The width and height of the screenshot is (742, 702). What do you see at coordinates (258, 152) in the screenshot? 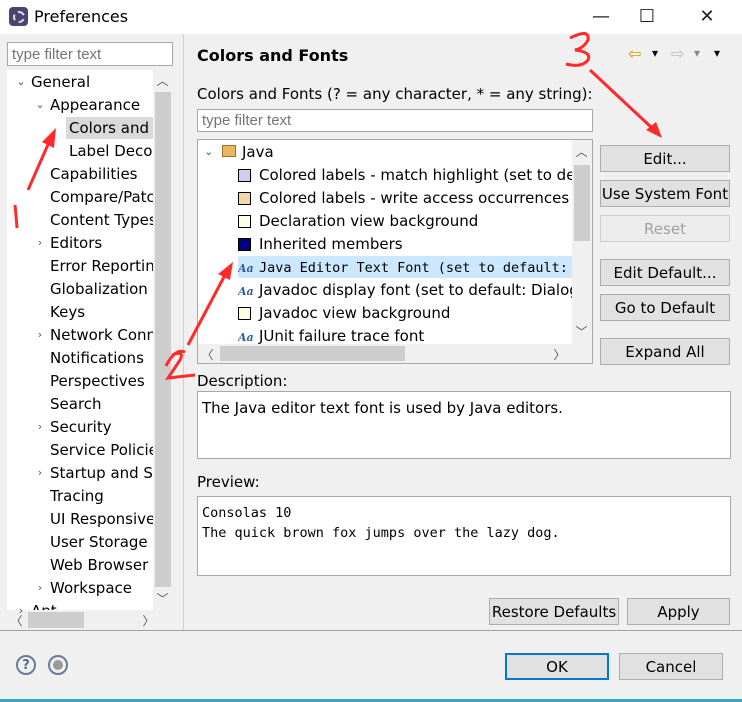
I see `category-java: Java` at bounding box center [258, 152].